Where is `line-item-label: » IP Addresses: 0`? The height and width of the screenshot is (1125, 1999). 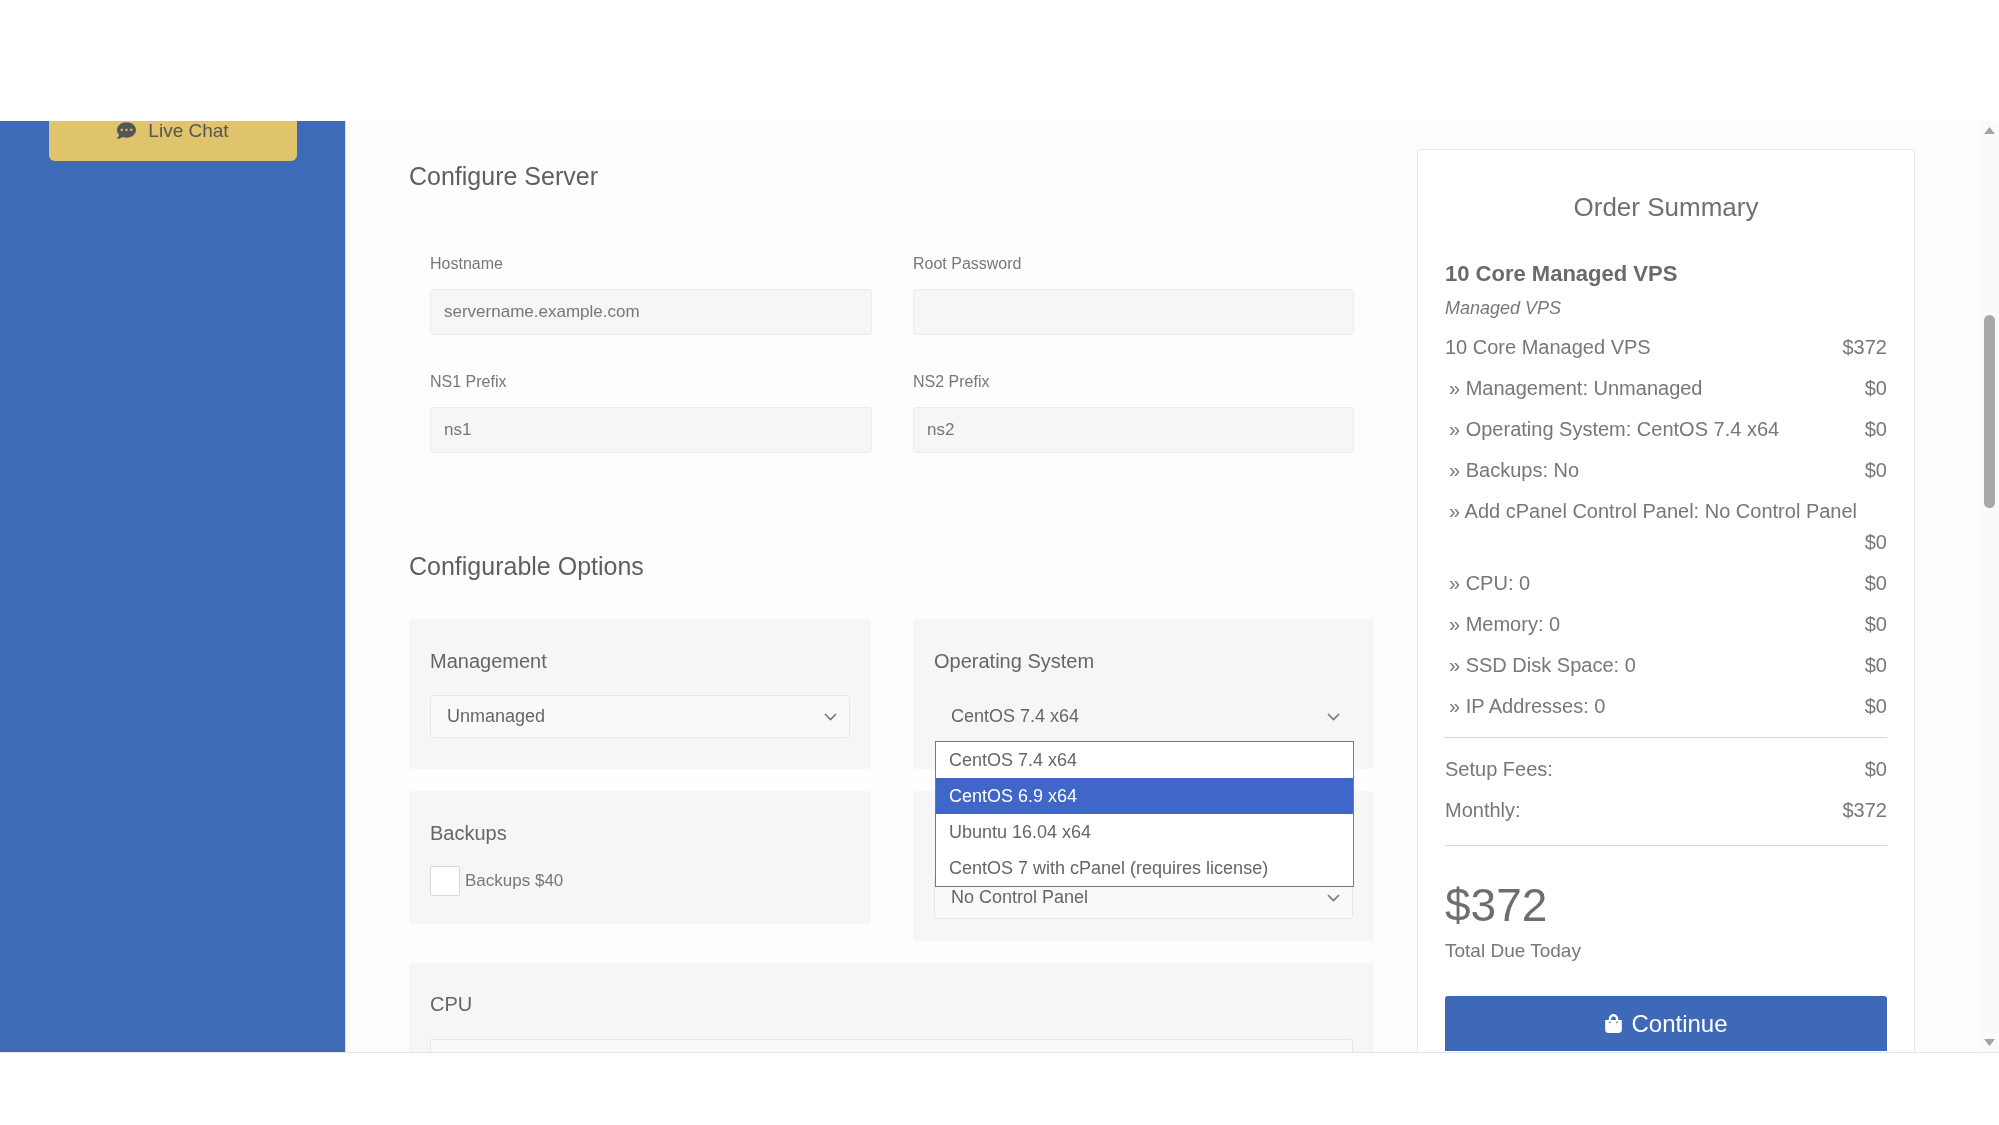 line-item-label: » IP Addresses: 0 is located at coordinates (1527, 706).